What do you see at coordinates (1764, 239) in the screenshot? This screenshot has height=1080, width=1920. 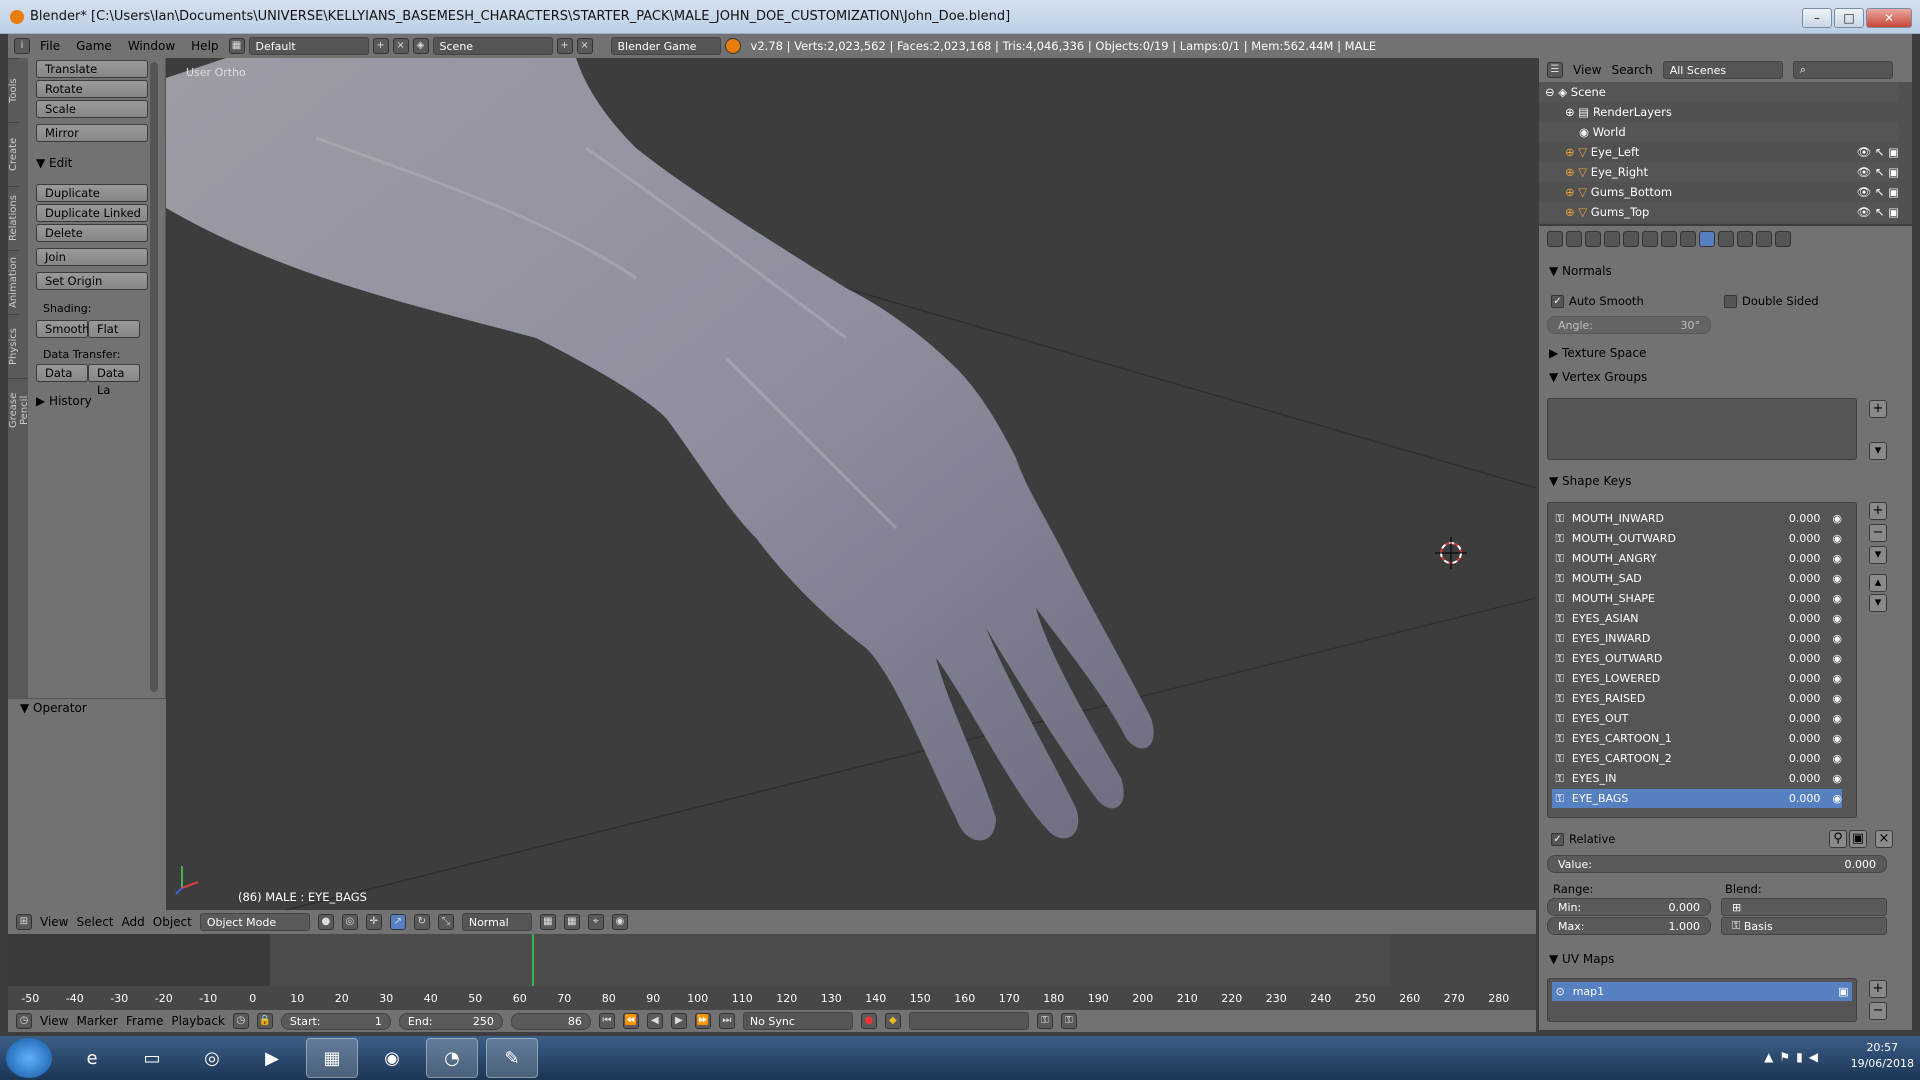 I see `particles-tab-icon` at bounding box center [1764, 239].